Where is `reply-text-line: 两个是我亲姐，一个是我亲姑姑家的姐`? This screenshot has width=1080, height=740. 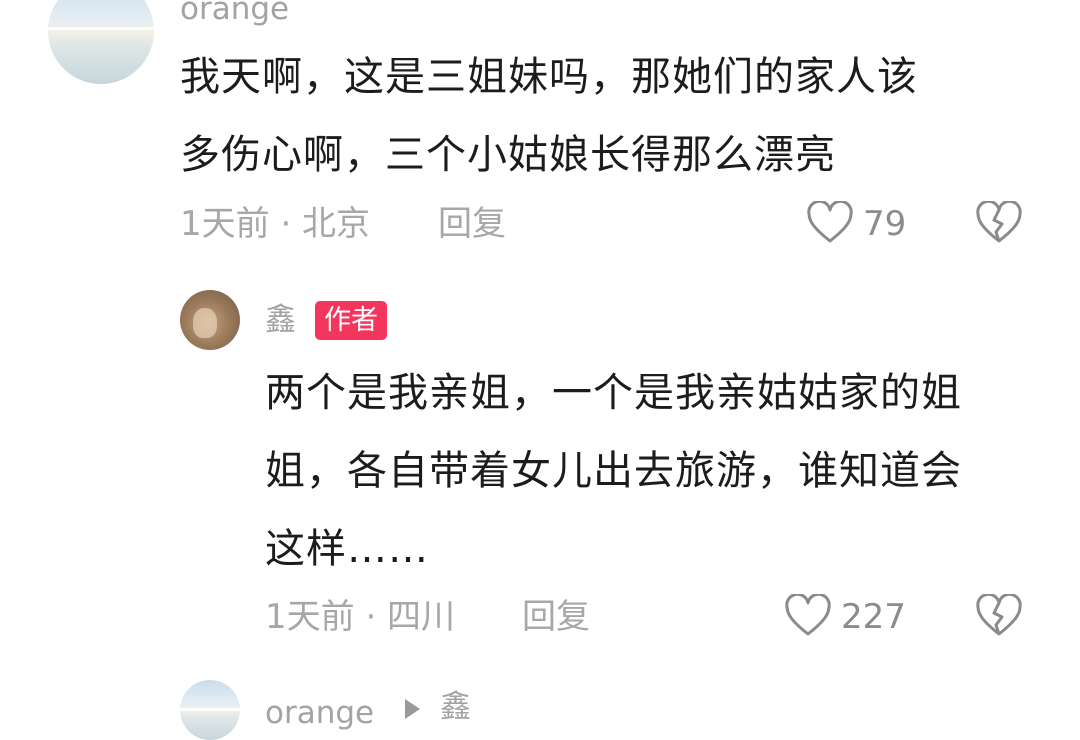 reply-text-line: 两个是我亲姐，一个是我亲姑姑家的姐 is located at coordinates (613, 393).